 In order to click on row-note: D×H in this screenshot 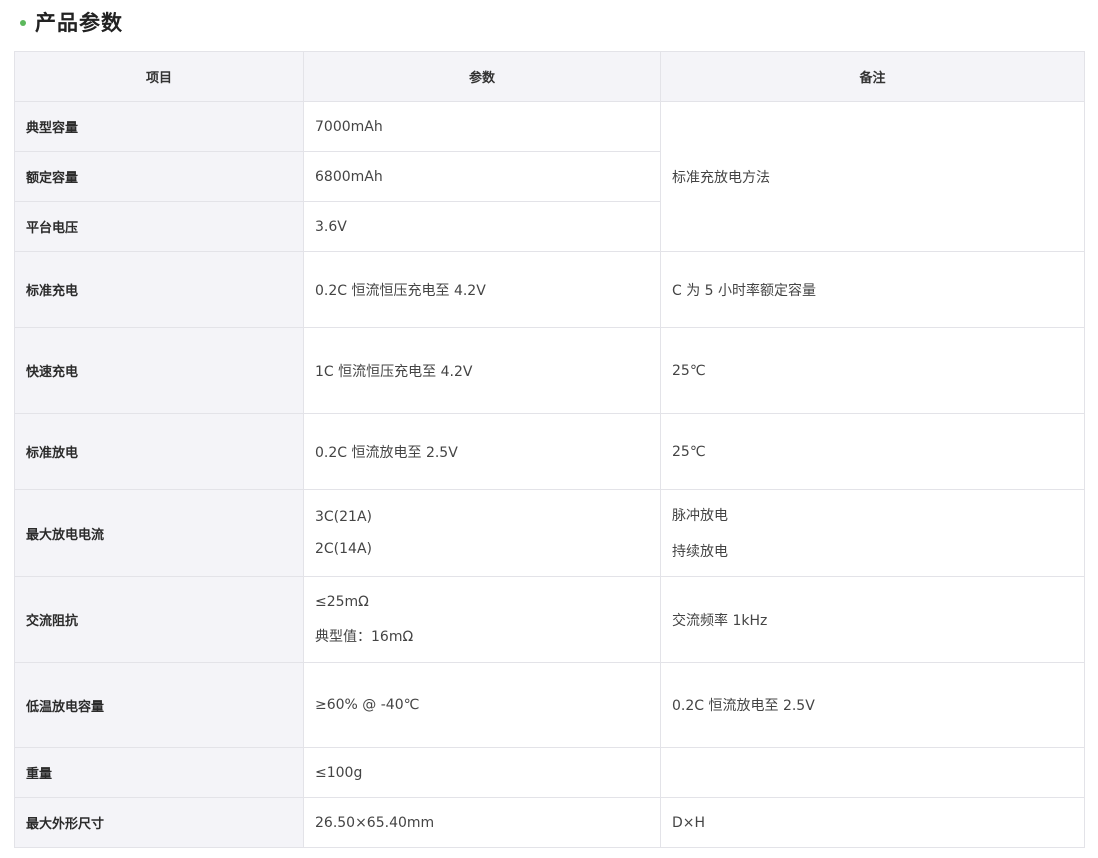, I will do `click(872, 822)`.